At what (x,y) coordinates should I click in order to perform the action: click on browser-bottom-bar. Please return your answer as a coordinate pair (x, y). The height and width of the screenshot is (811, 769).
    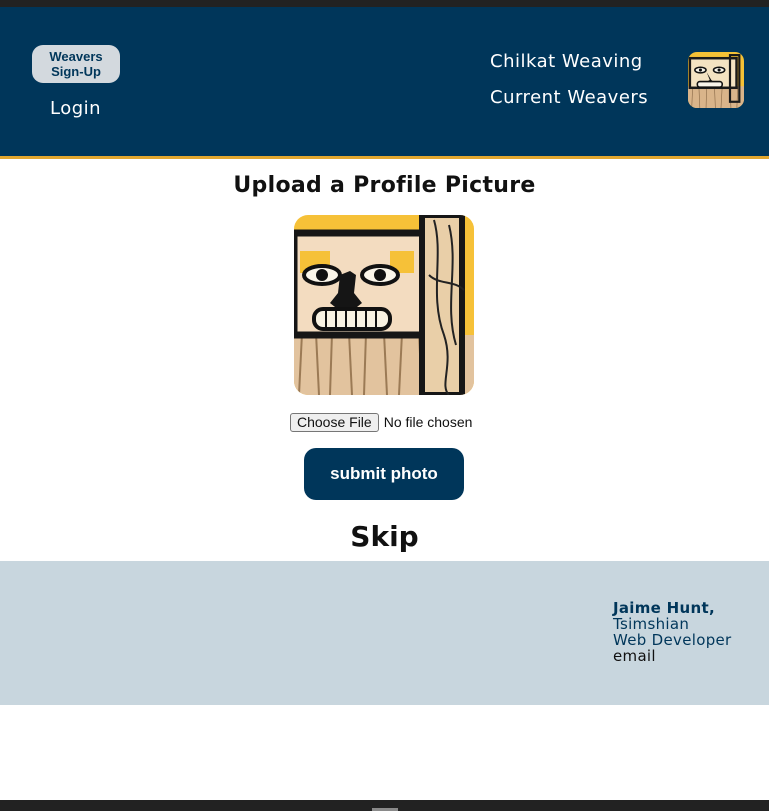
    Looking at the image, I should click on (384, 805).